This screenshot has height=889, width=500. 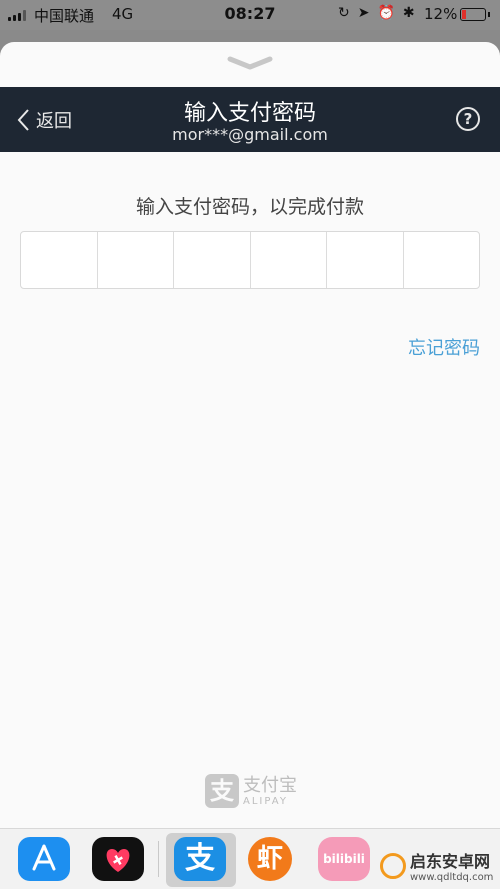 I want to click on chevron-down-icon, so click(x=250, y=63).